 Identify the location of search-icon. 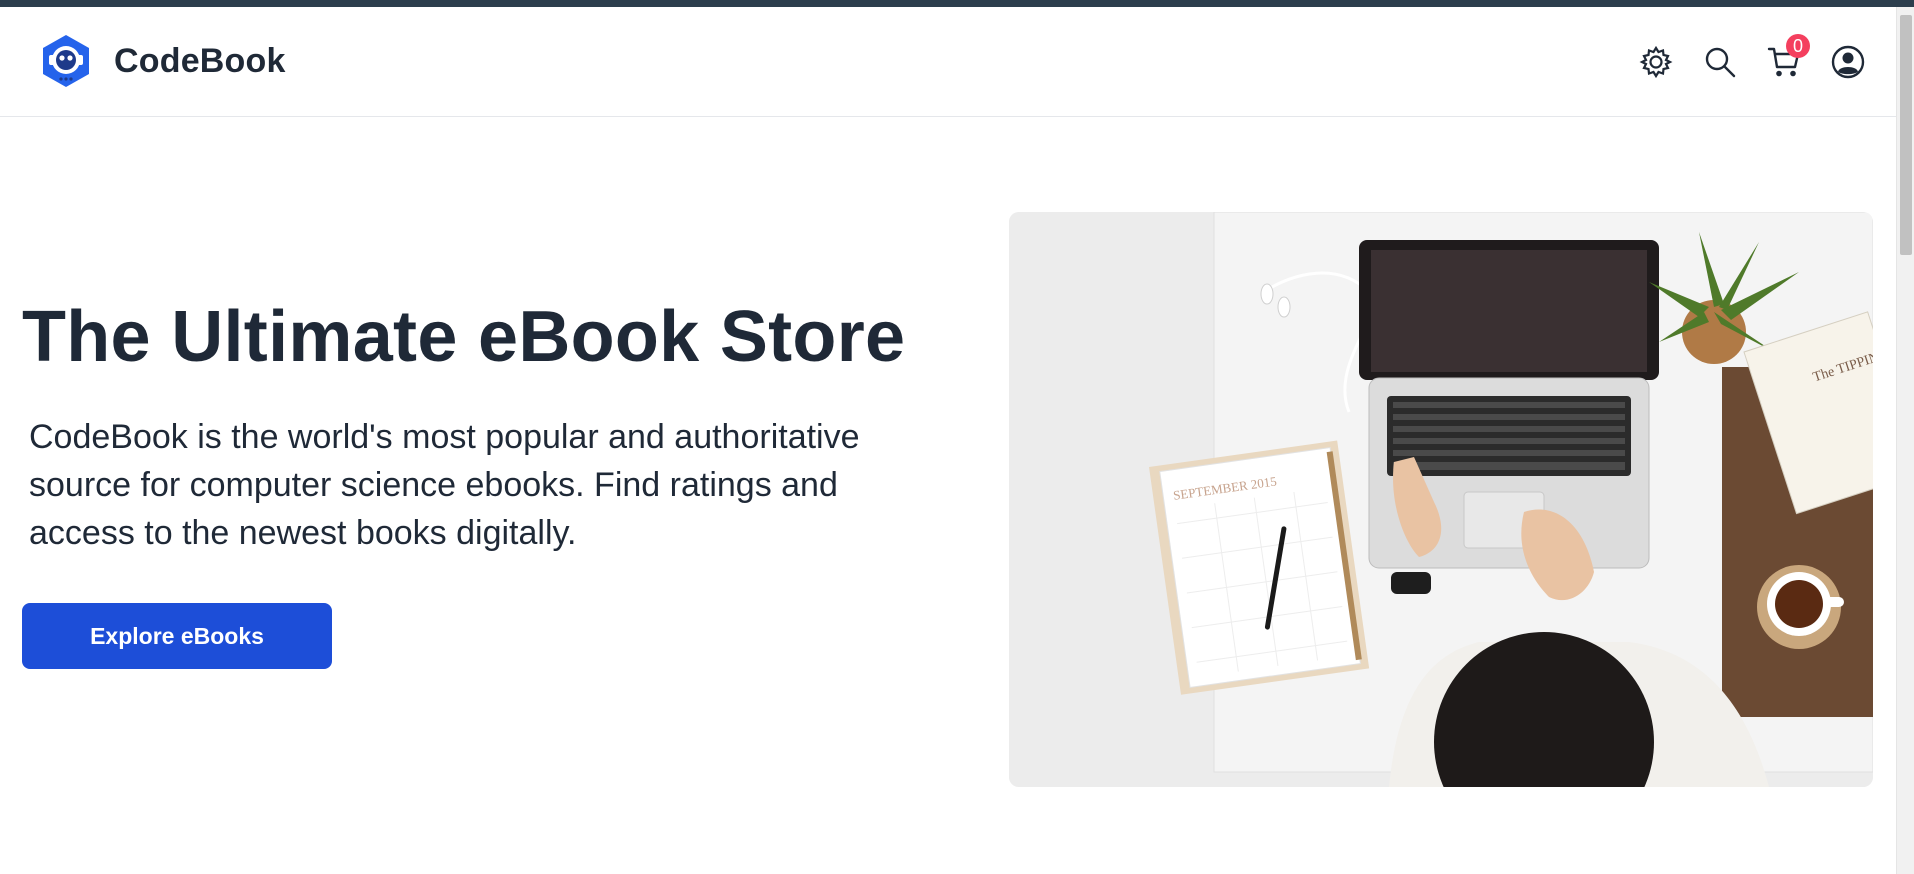
(1720, 62).